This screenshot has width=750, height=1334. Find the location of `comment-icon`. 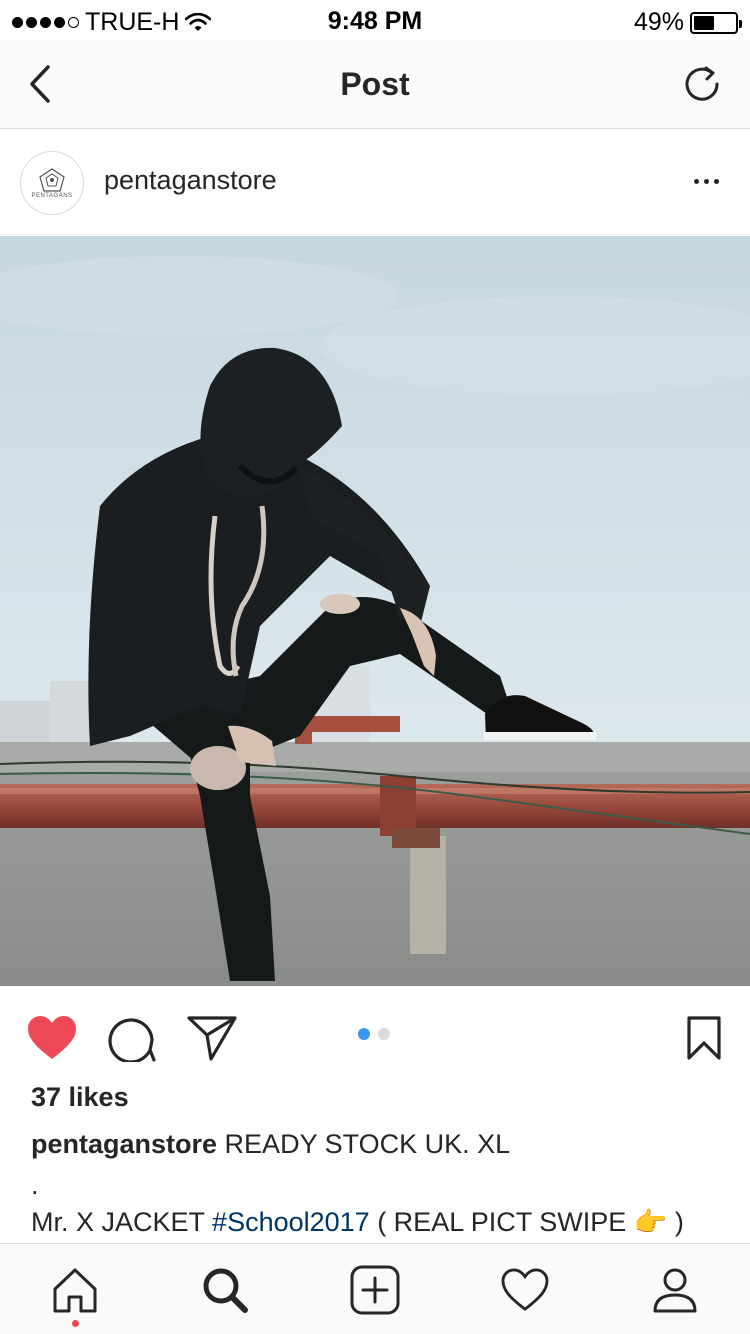

comment-icon is located at coordinates (132, 1040).